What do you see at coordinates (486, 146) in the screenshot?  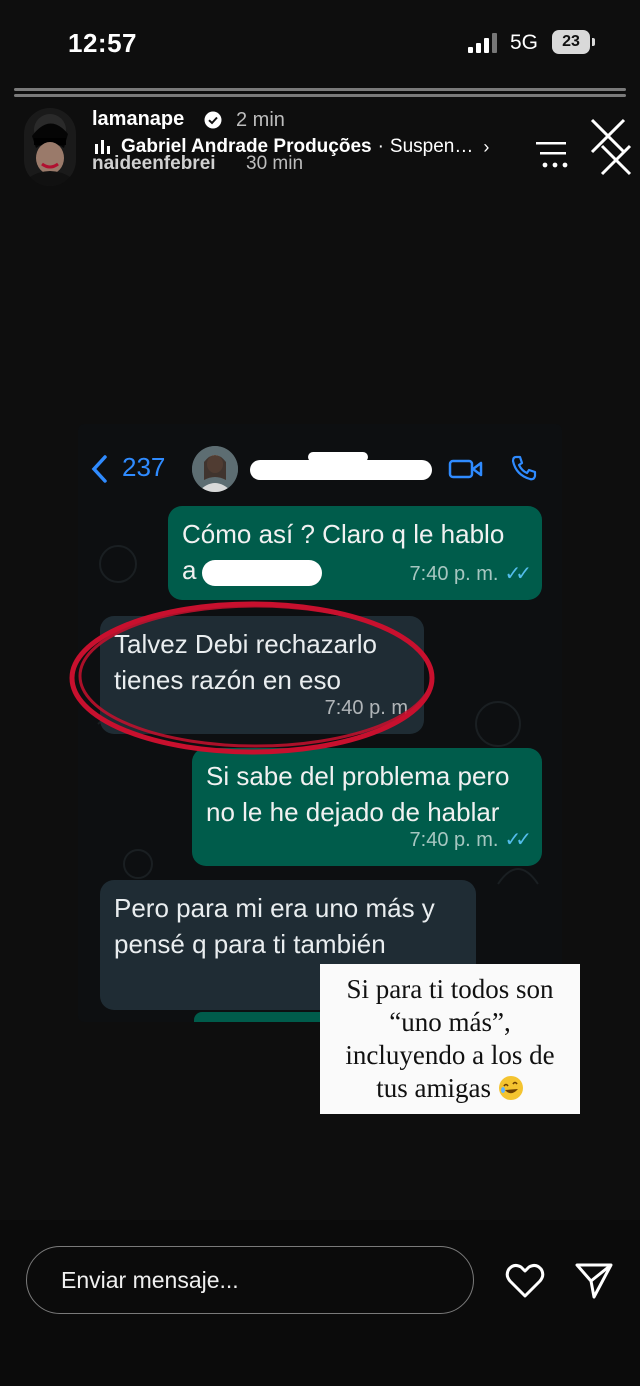 I see `chevron-right-icon: ›` at bounding box center [486, 146].